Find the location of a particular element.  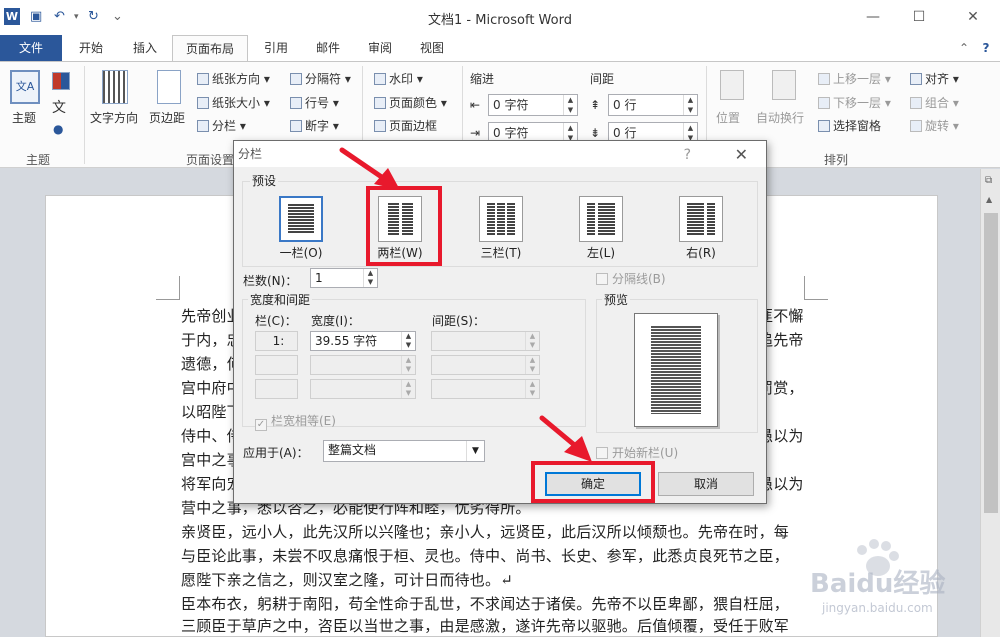

columns-button: 分栏 ▾ is located at coordinates (221, 125).